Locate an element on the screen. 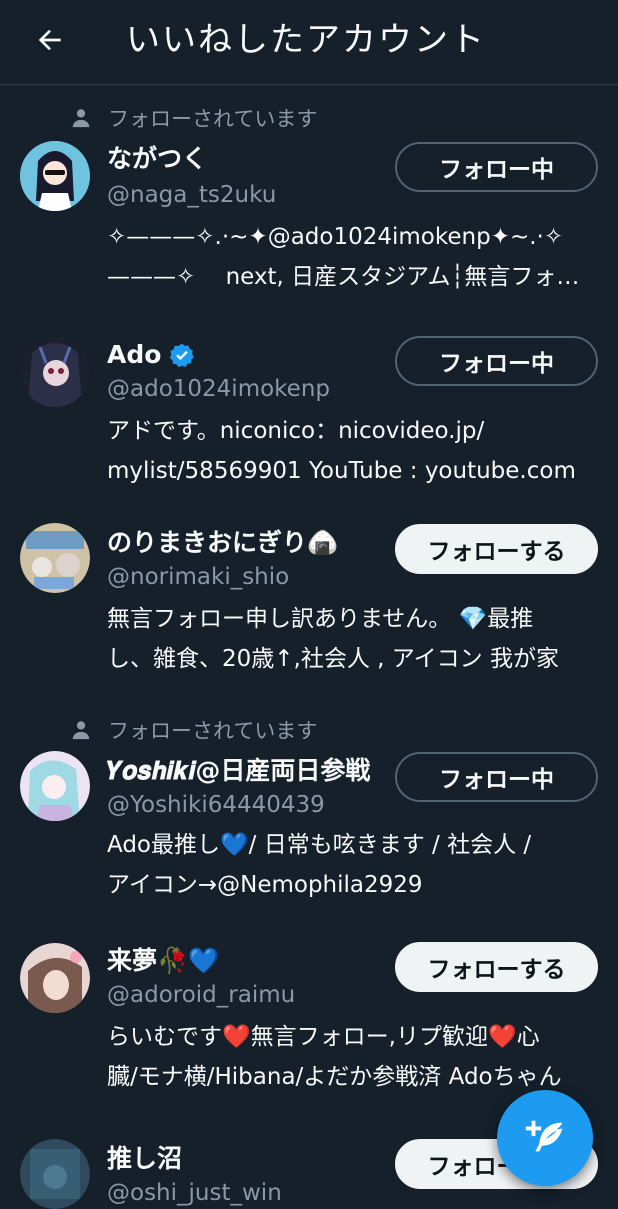 The image size is (618, 1209). arrow-left-icon is located at coordinates (49, 40).